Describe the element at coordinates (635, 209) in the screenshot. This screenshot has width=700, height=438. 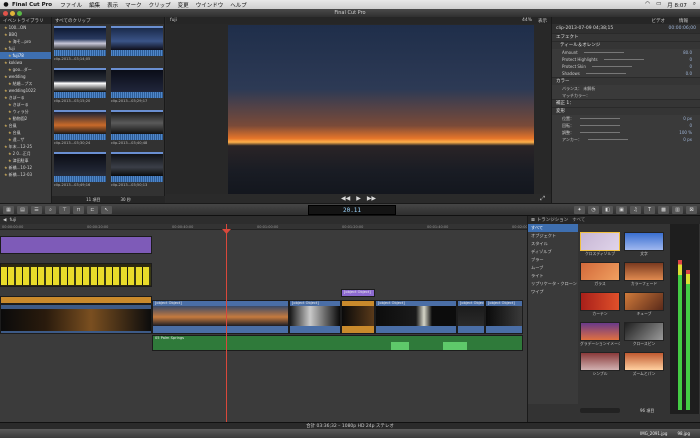
I see `music-browser-button: ♫` at that location.